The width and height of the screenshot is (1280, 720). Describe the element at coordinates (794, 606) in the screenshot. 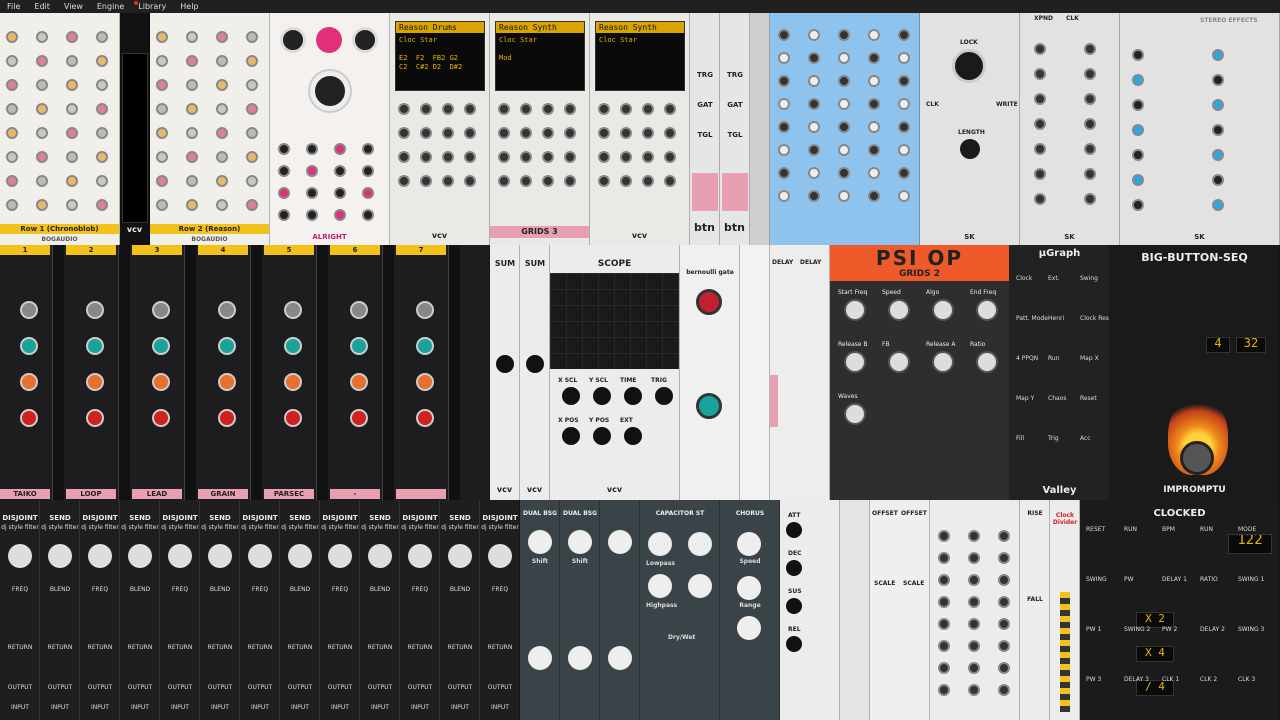

I see `adsr-knob` at that location.